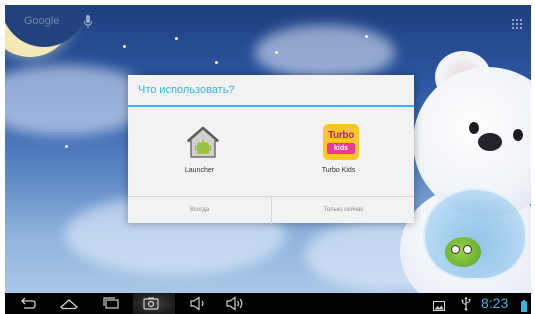 This screenshot has height=314, width=535. I want to click on app-option-label: Launcher, so click(199, 170).